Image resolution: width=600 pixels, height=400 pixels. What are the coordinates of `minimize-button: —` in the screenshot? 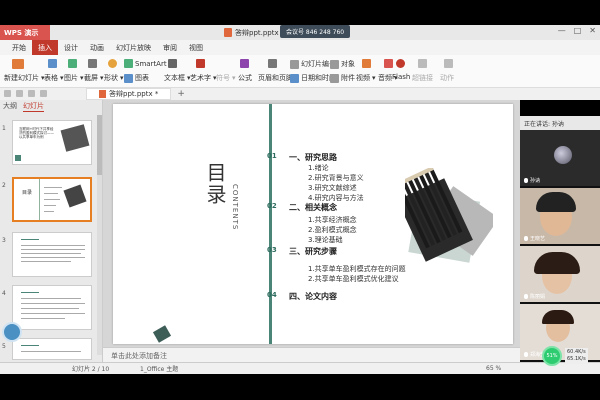 It's located at (562, 30).